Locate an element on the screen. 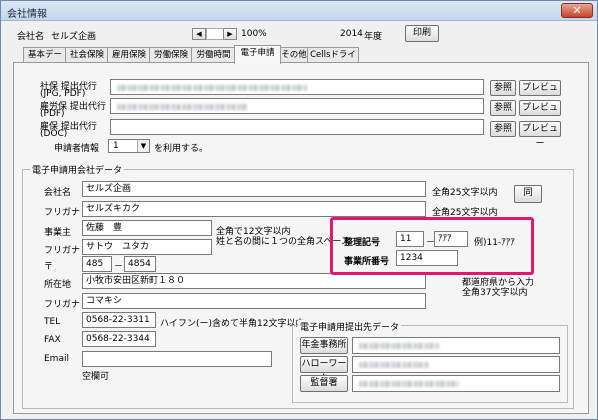 Image resolution: width=598 pixels, height=420 pixels. agency-korouho-browse-button: 参照 is located at coordinates (503, 108).